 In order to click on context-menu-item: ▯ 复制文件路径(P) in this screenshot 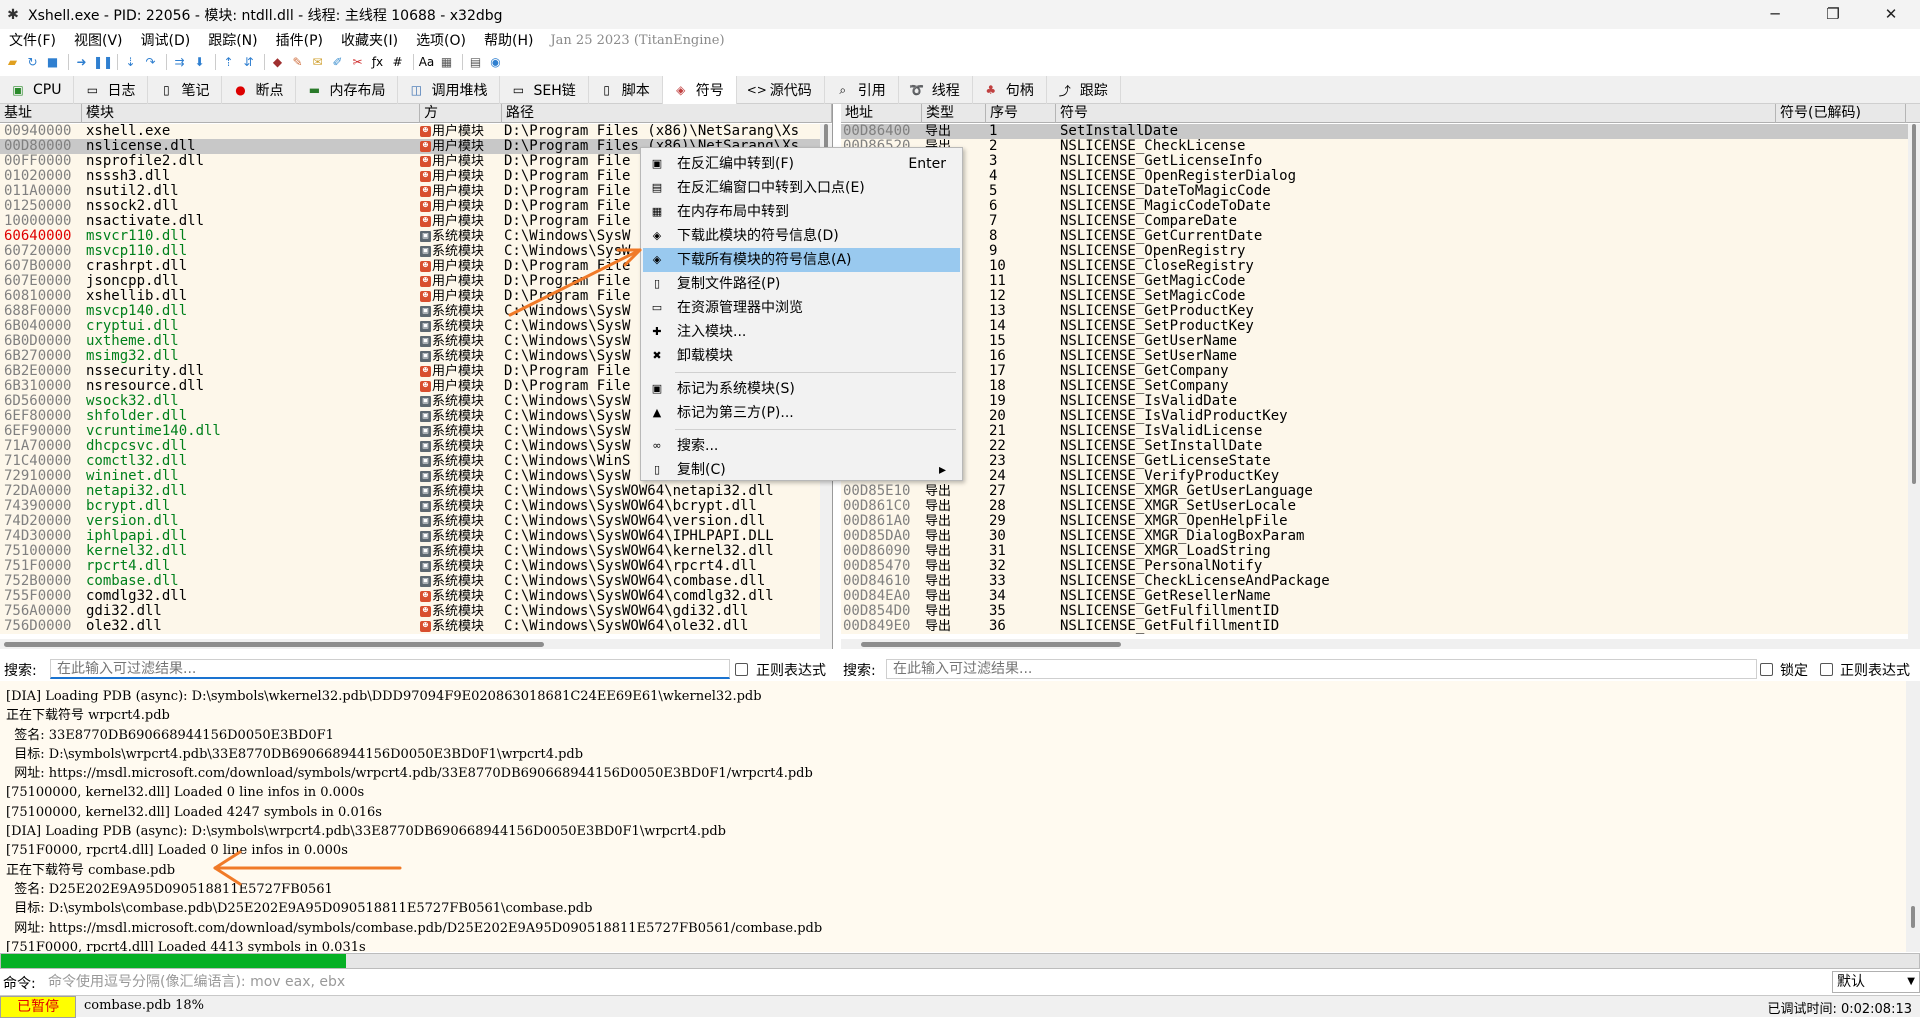, I will do `click(801, 284)`.